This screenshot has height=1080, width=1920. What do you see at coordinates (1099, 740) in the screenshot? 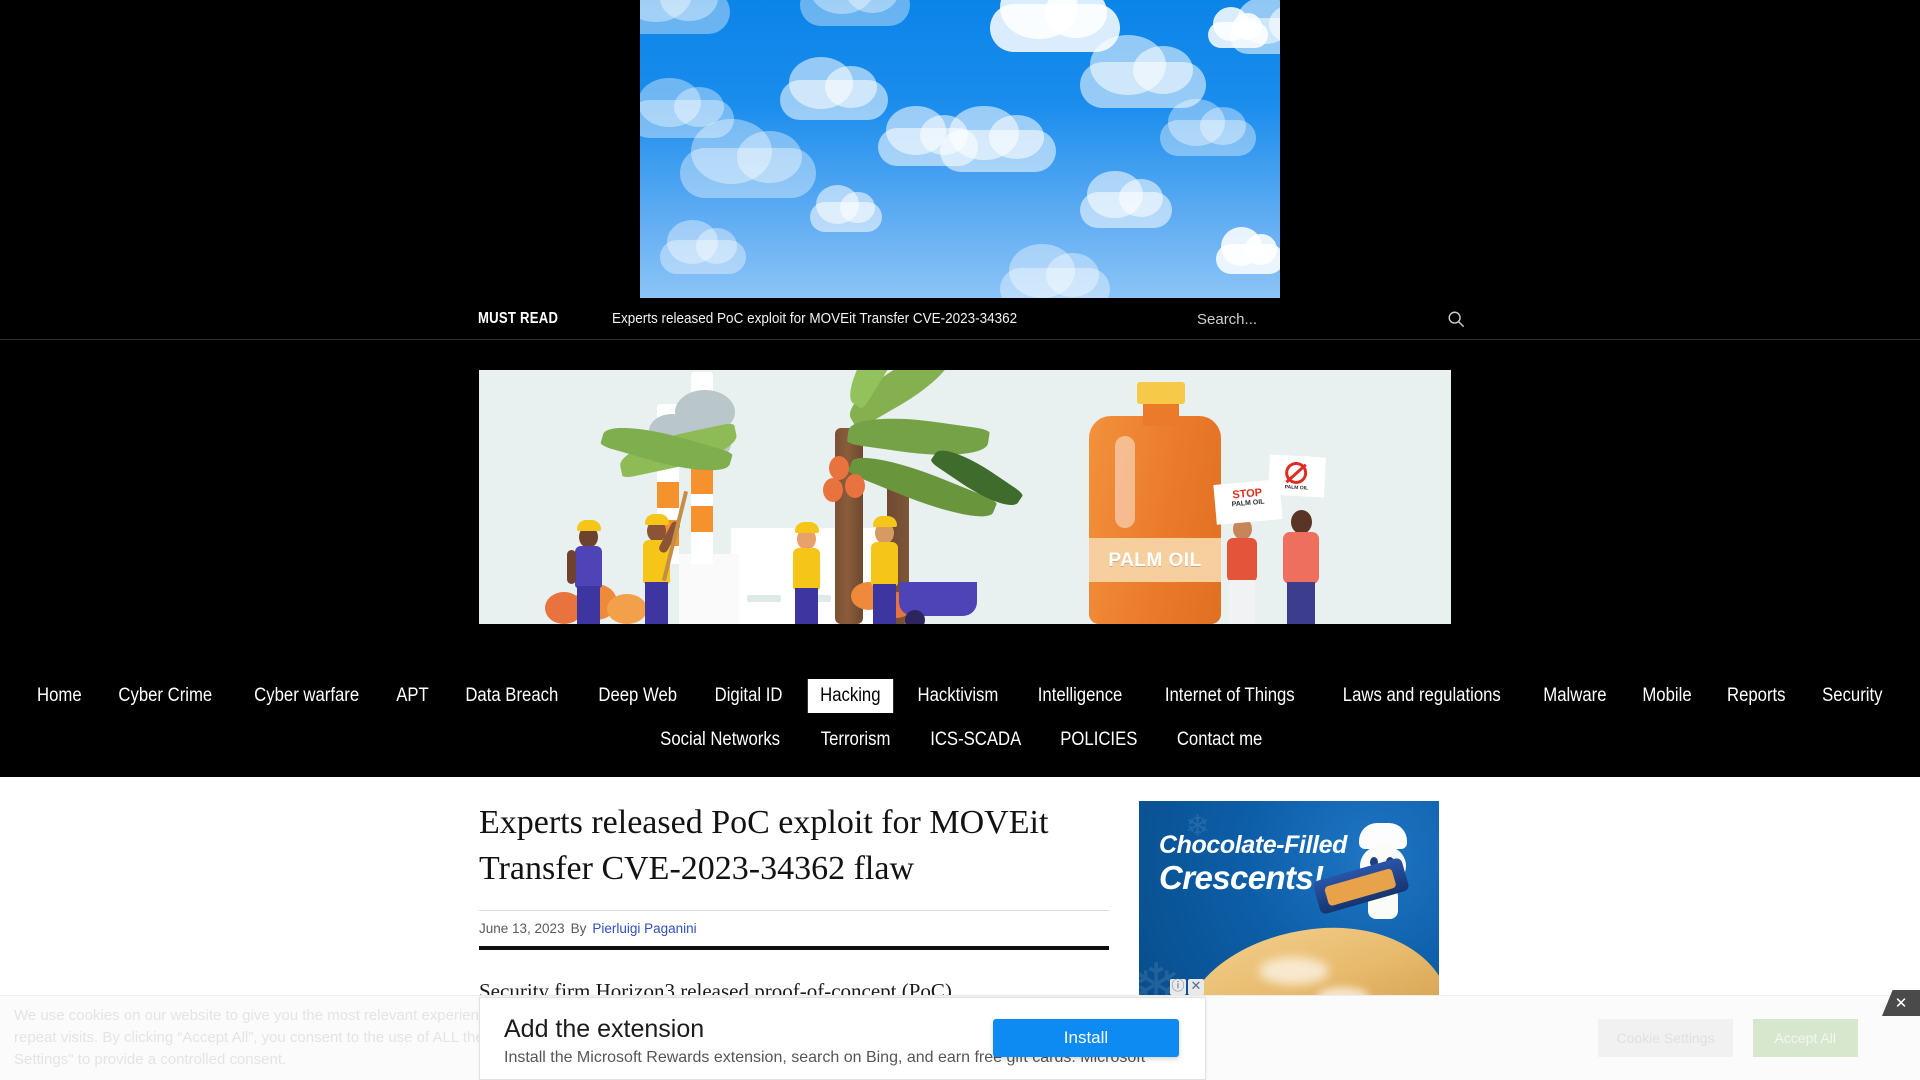
I see `nav-item-policies: POLICIES` at bounding box center [1099, 740].